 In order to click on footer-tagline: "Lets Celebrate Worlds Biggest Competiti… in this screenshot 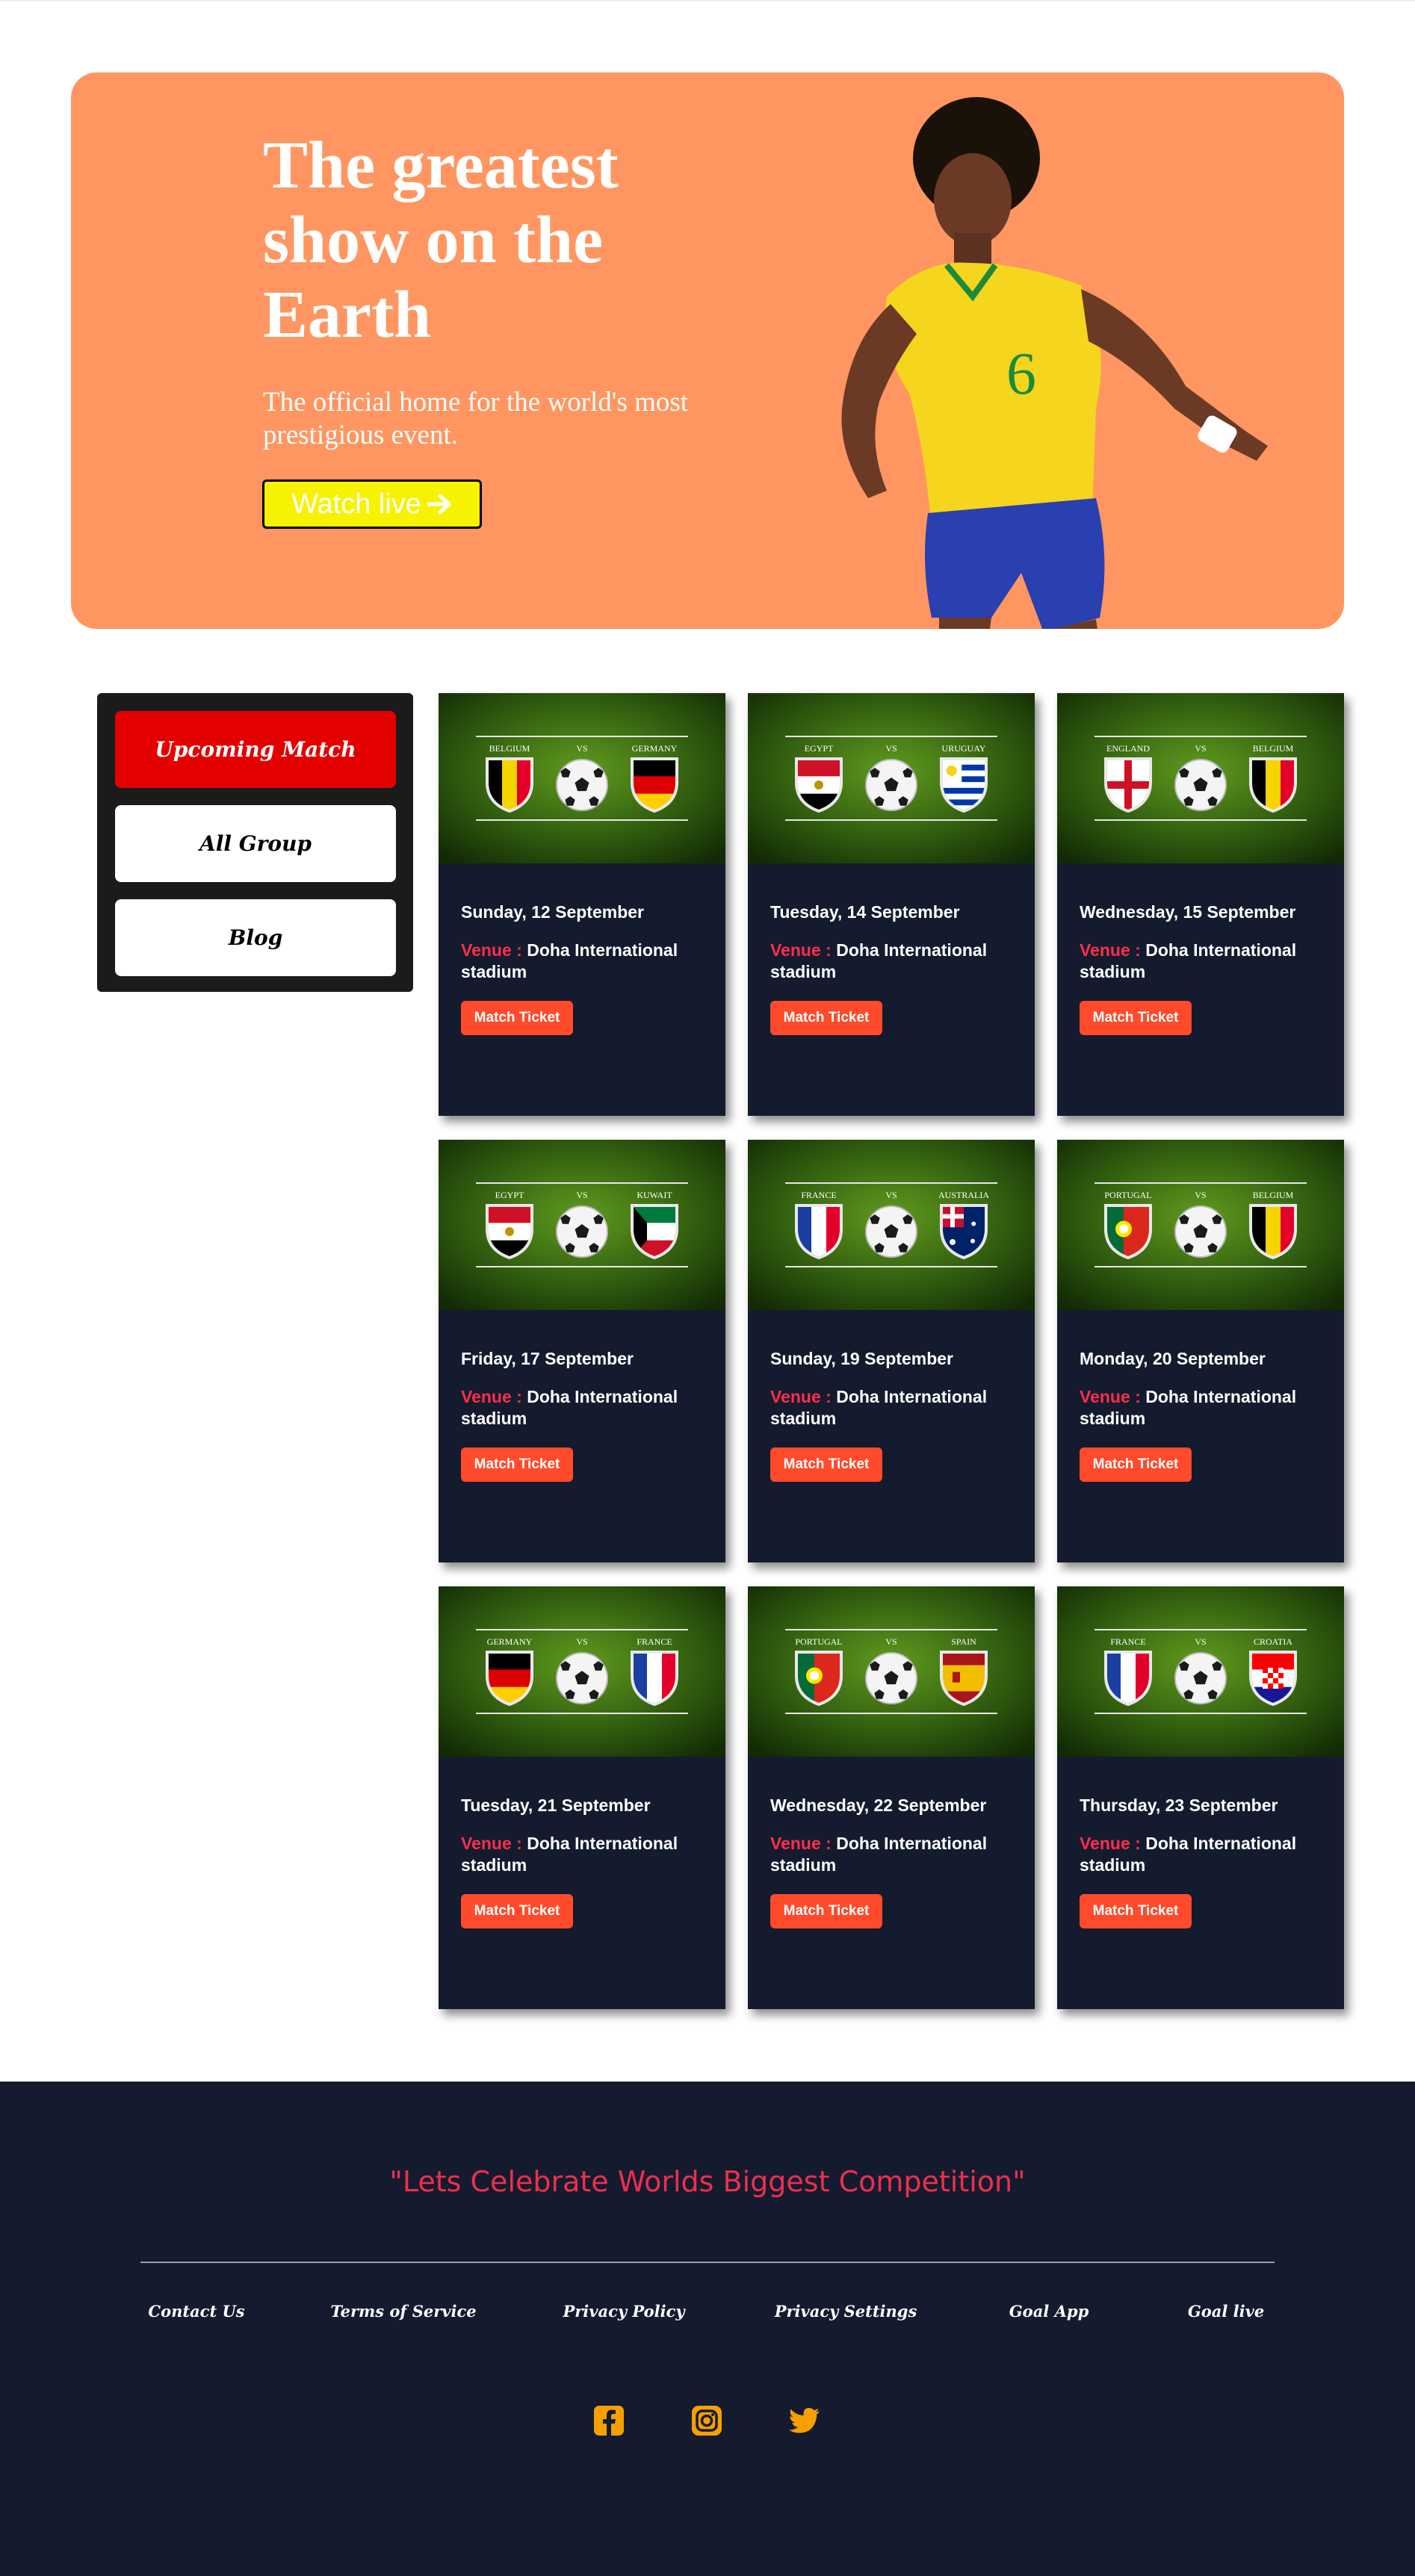, I will do `click(707, 2181)`.